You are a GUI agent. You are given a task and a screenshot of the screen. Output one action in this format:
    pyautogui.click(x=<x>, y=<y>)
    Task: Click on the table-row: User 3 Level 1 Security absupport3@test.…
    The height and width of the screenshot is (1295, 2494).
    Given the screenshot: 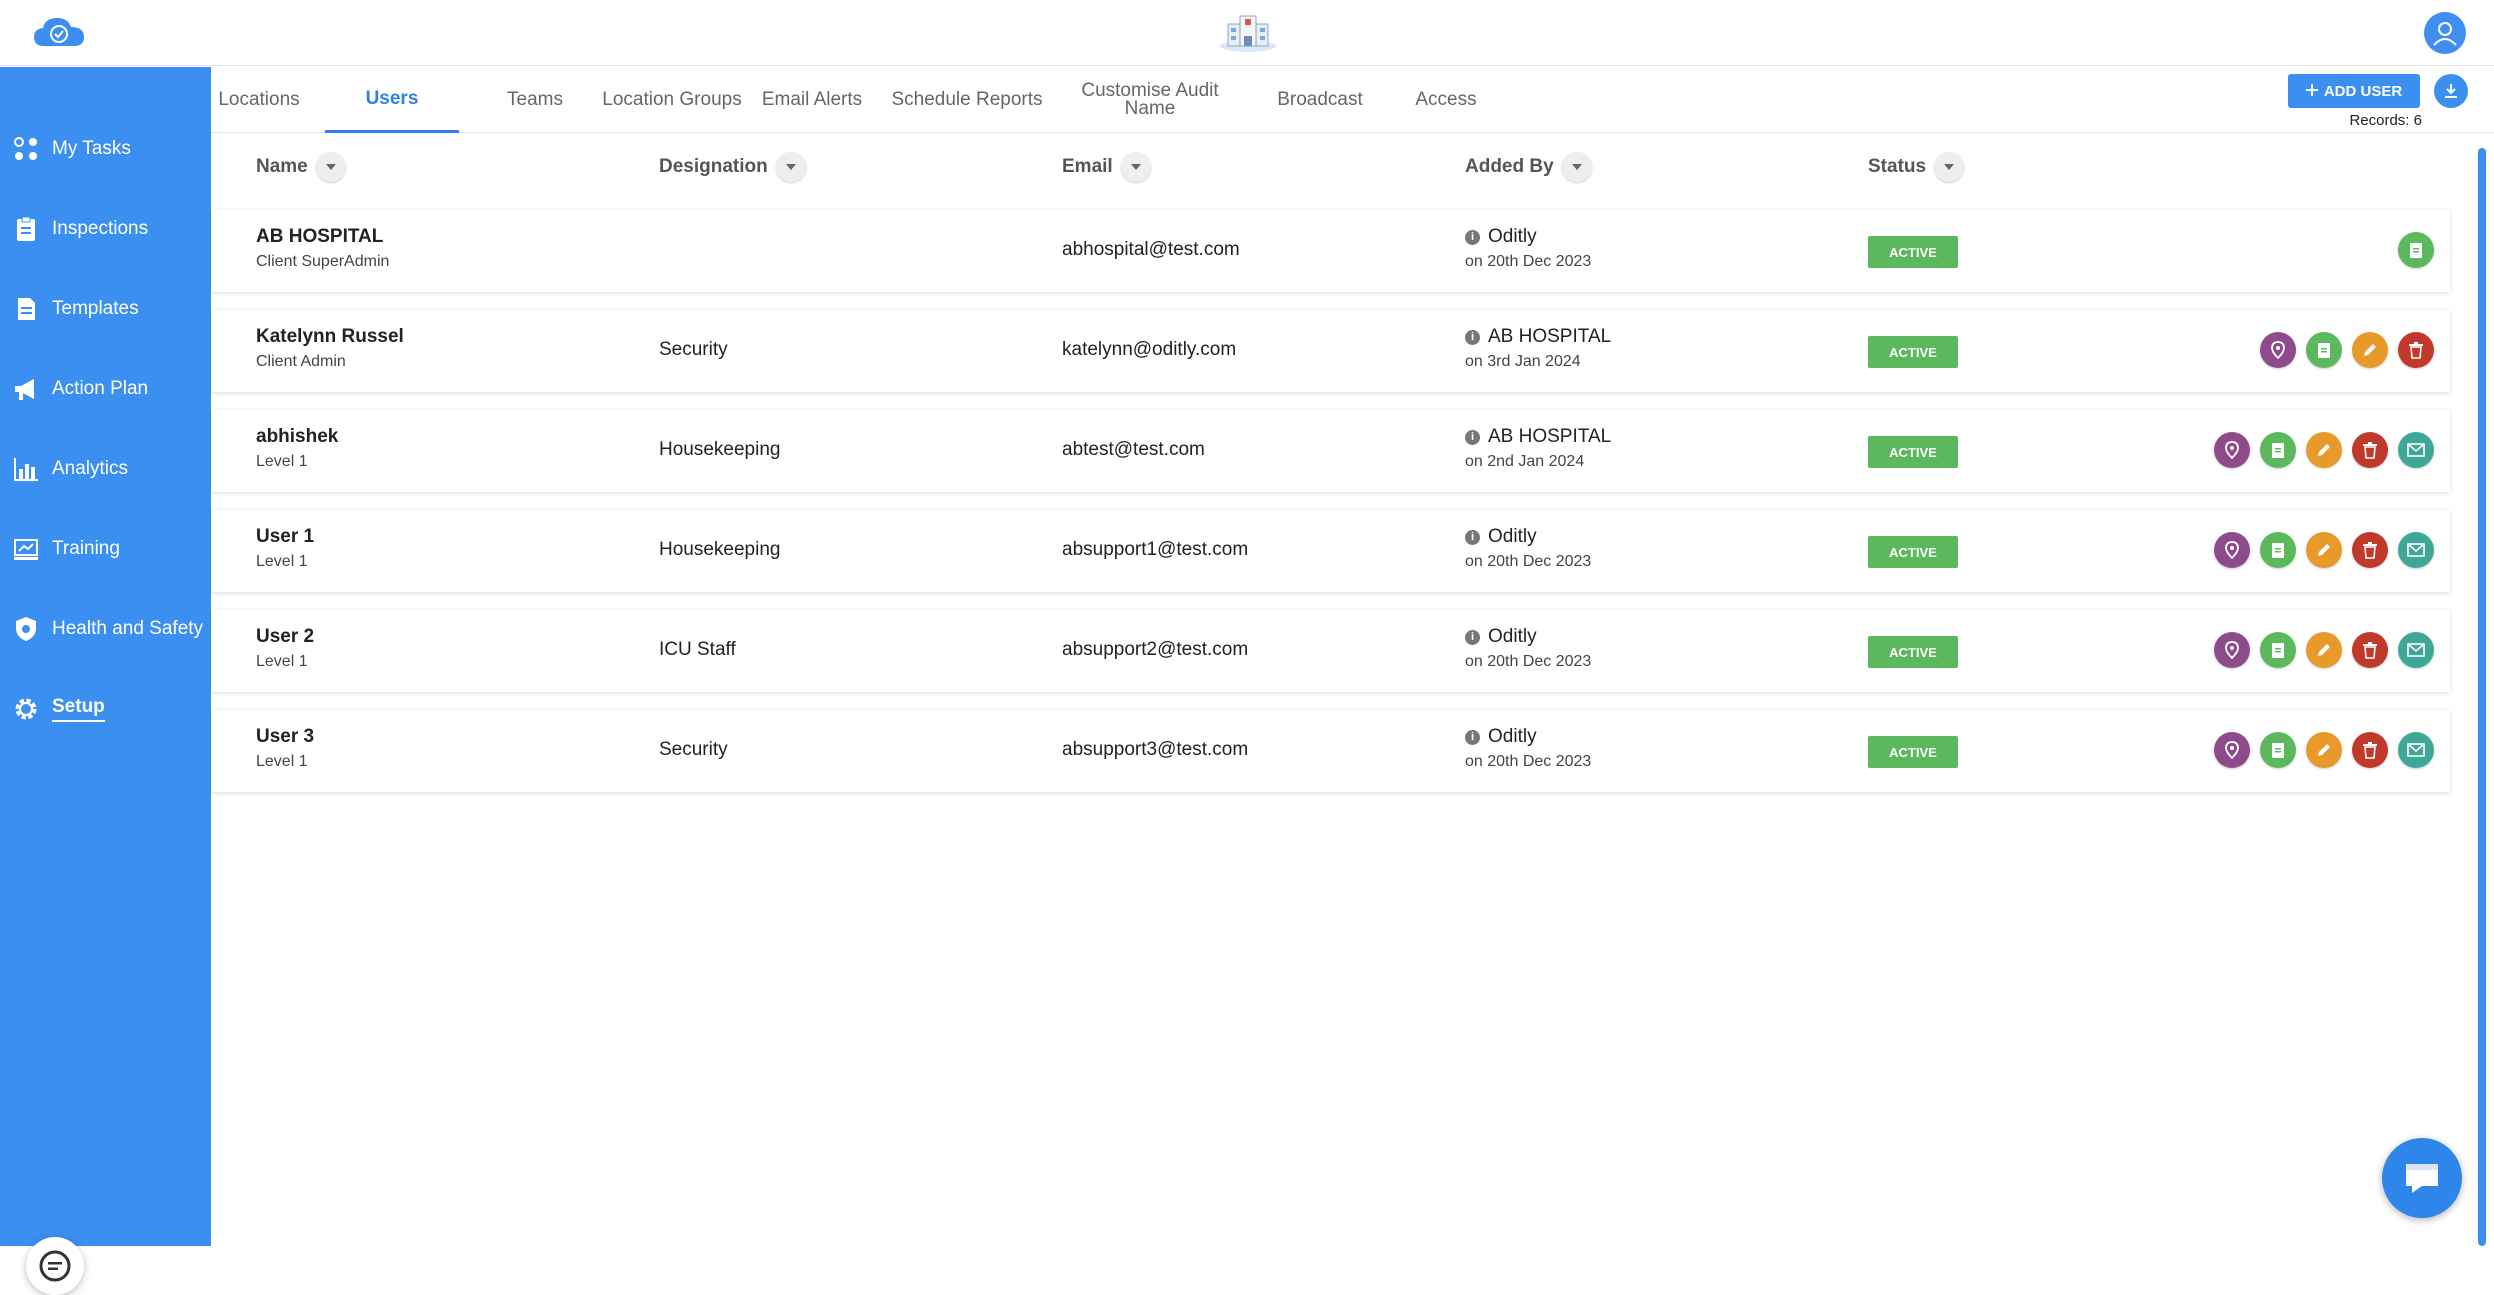 What is the action you would take?
    pyautogui.click(x=1331, y=751)
    